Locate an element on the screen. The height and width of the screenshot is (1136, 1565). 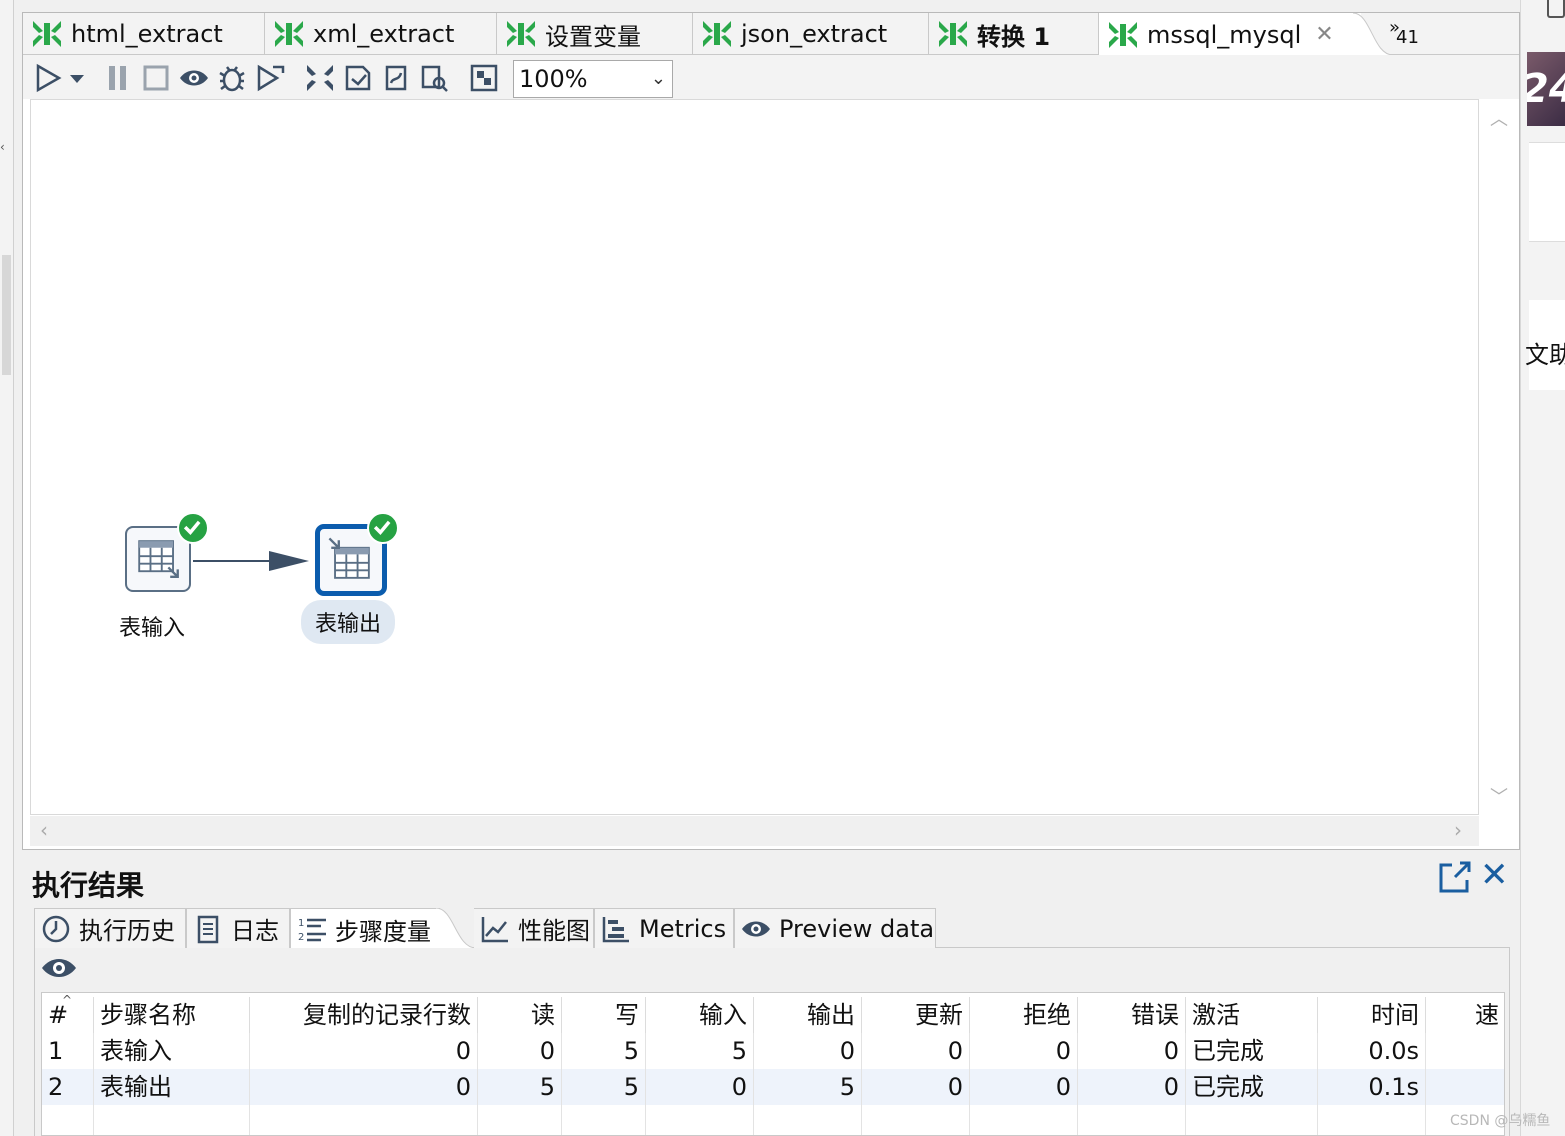
column-header: 错误 is located at coordinates (1132, 1015).